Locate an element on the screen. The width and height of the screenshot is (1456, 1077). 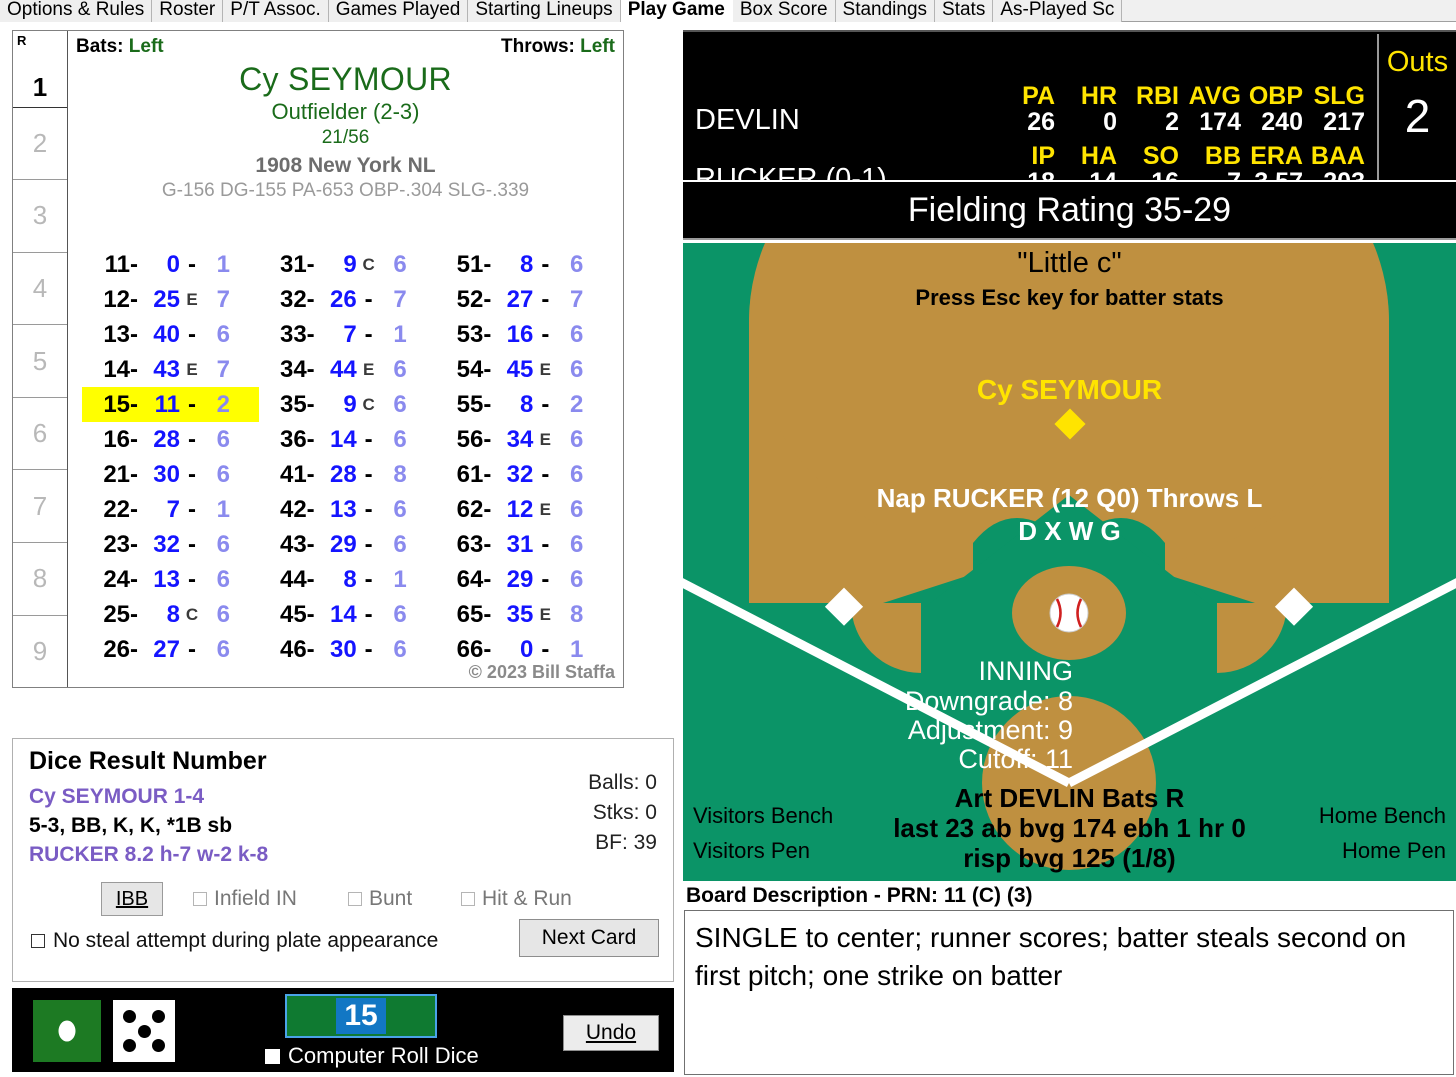
batter-stat-headers: PA HR RBI AVG OBP SLG is located at coordinates (1179, 96).